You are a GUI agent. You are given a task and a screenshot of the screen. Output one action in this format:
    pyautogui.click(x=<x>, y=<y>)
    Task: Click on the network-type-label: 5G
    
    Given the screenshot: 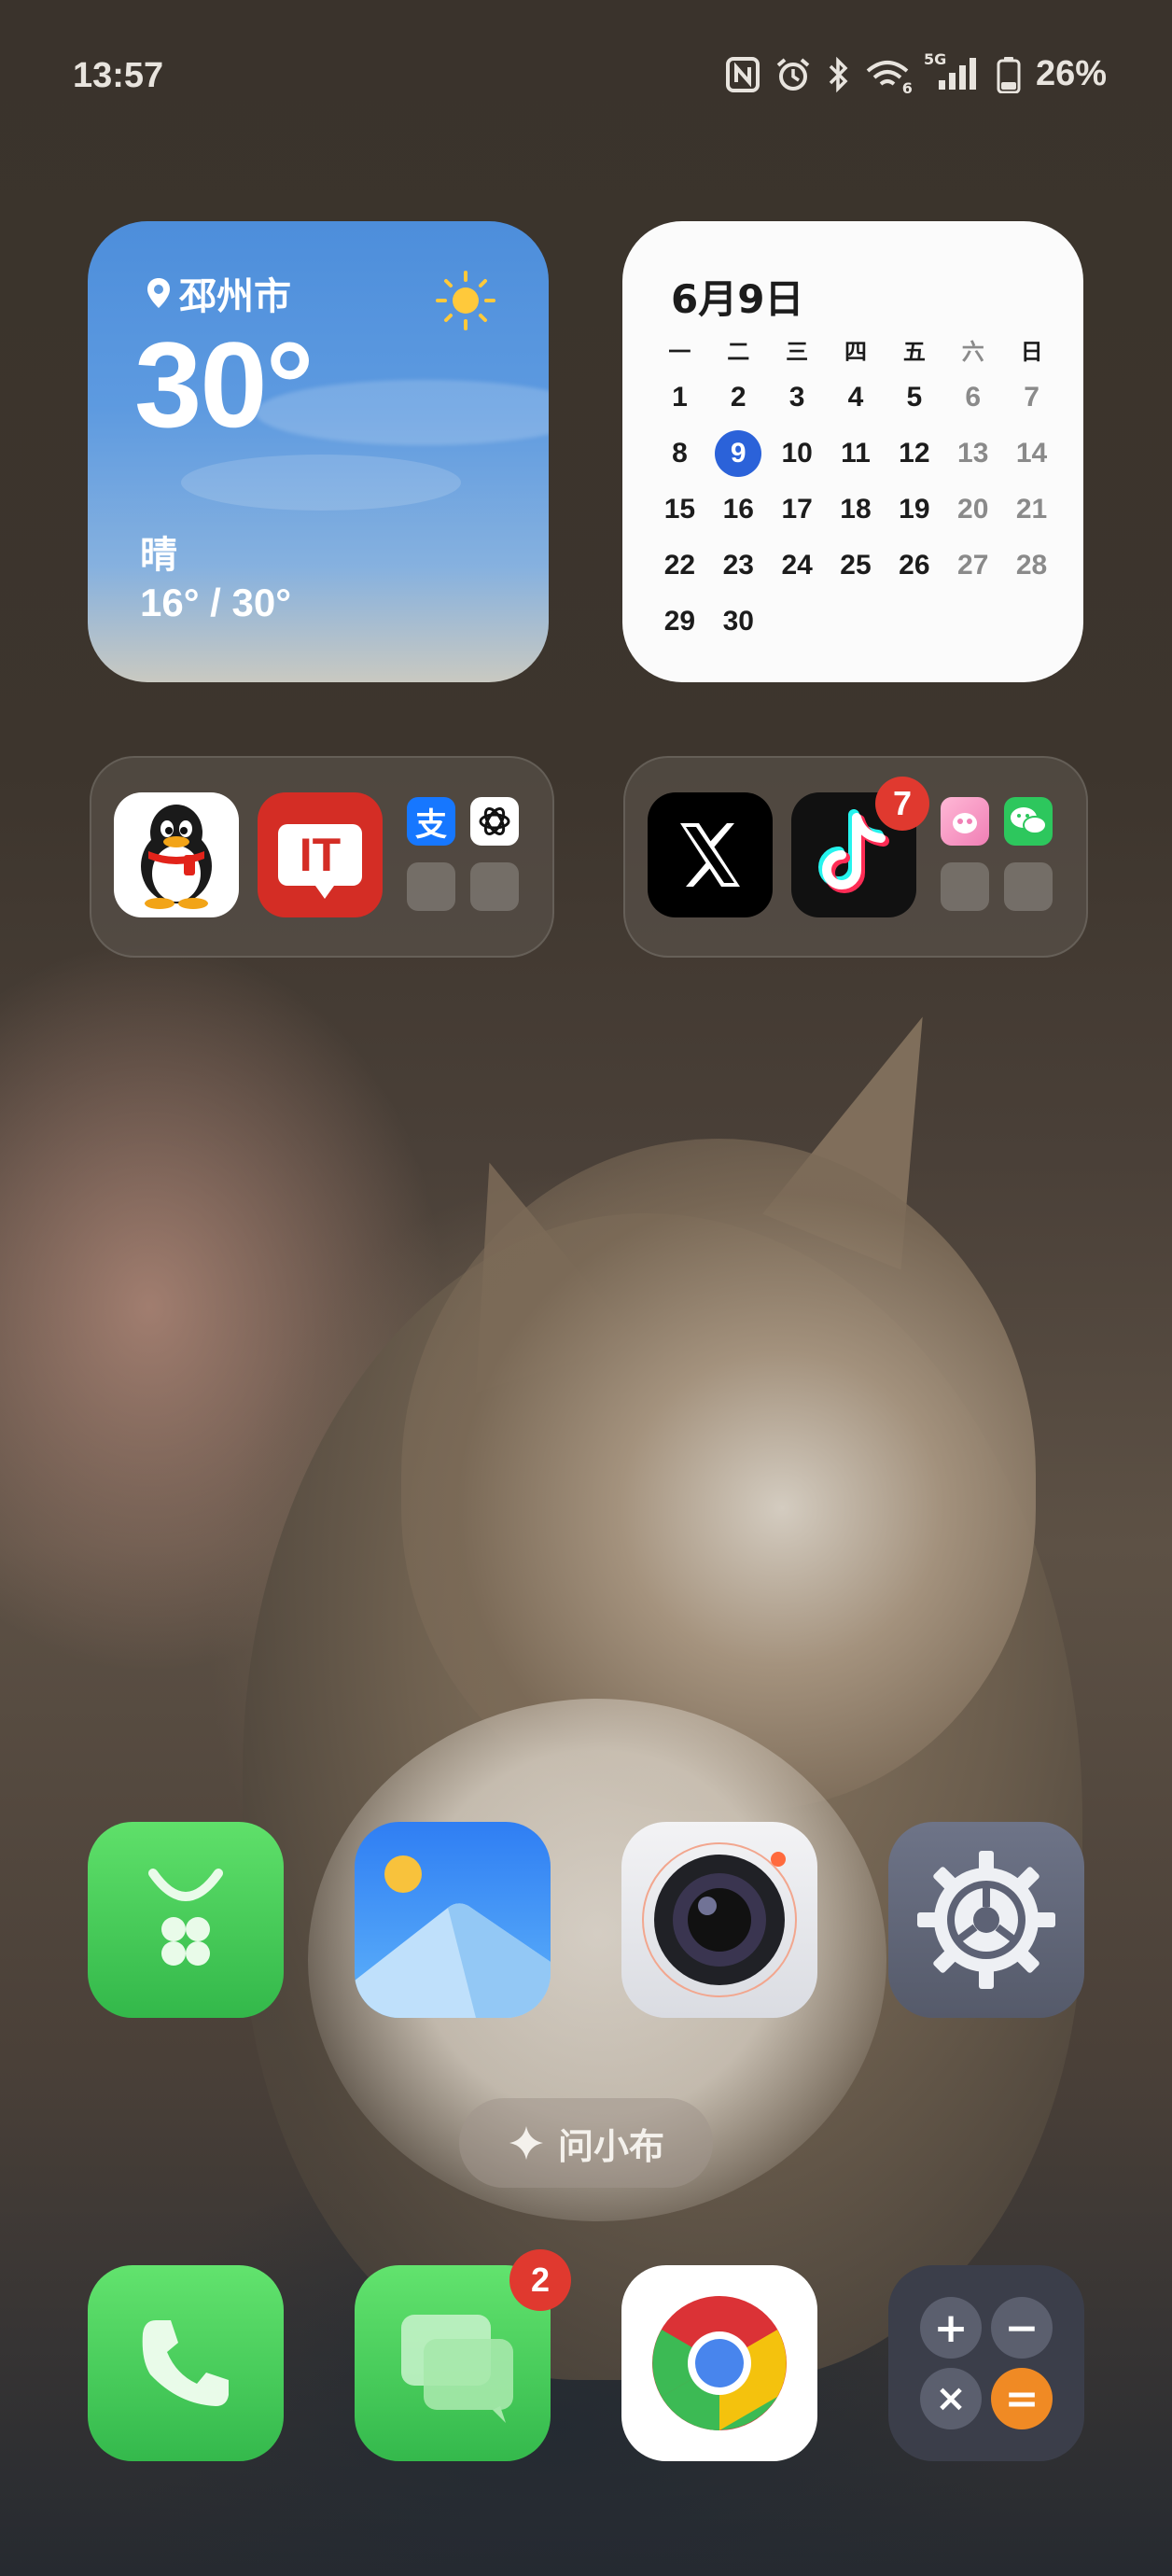 What is the action you would take?
    pyautogui.click(x=935, y=58)
    